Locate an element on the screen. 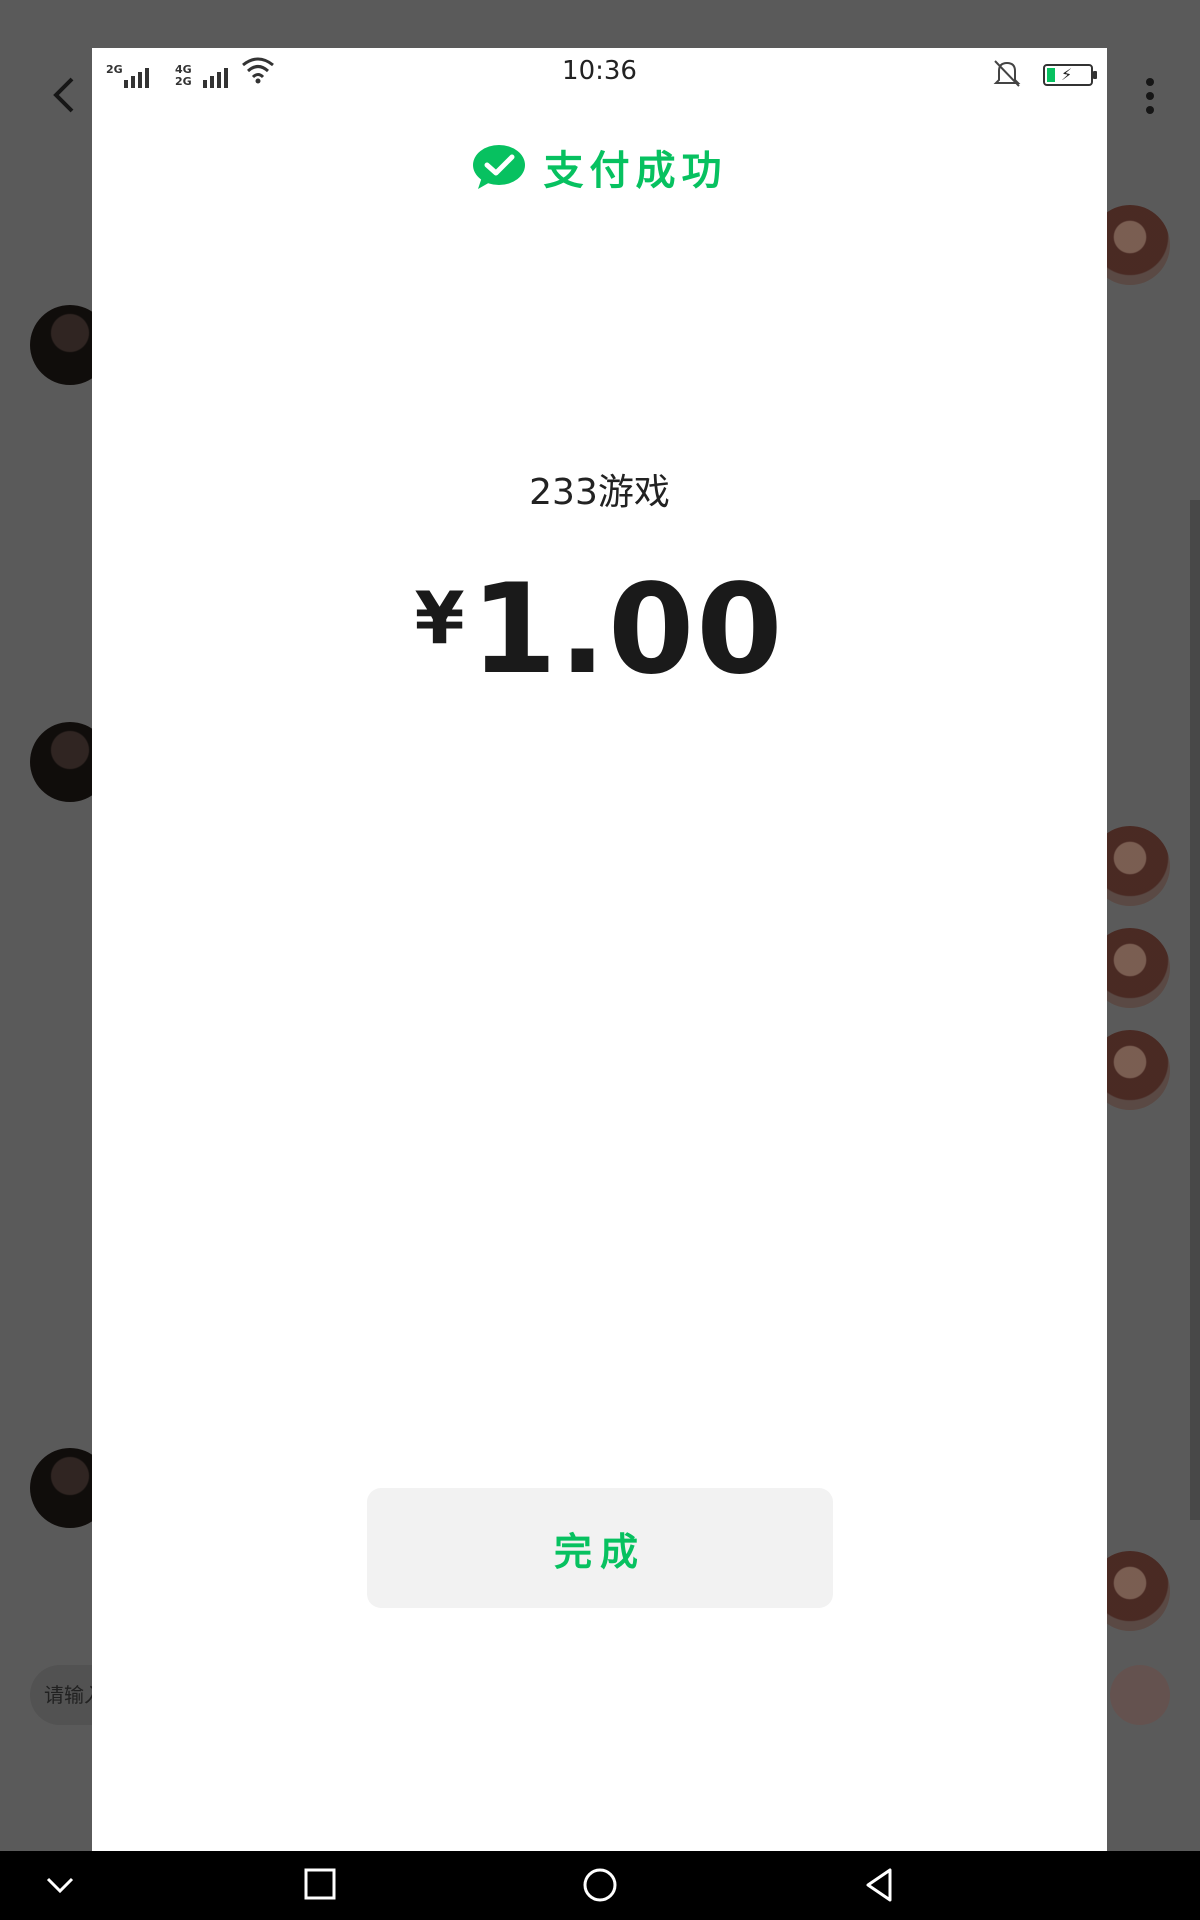  success-title: 支付成功 is located at coordinates (635, 171).